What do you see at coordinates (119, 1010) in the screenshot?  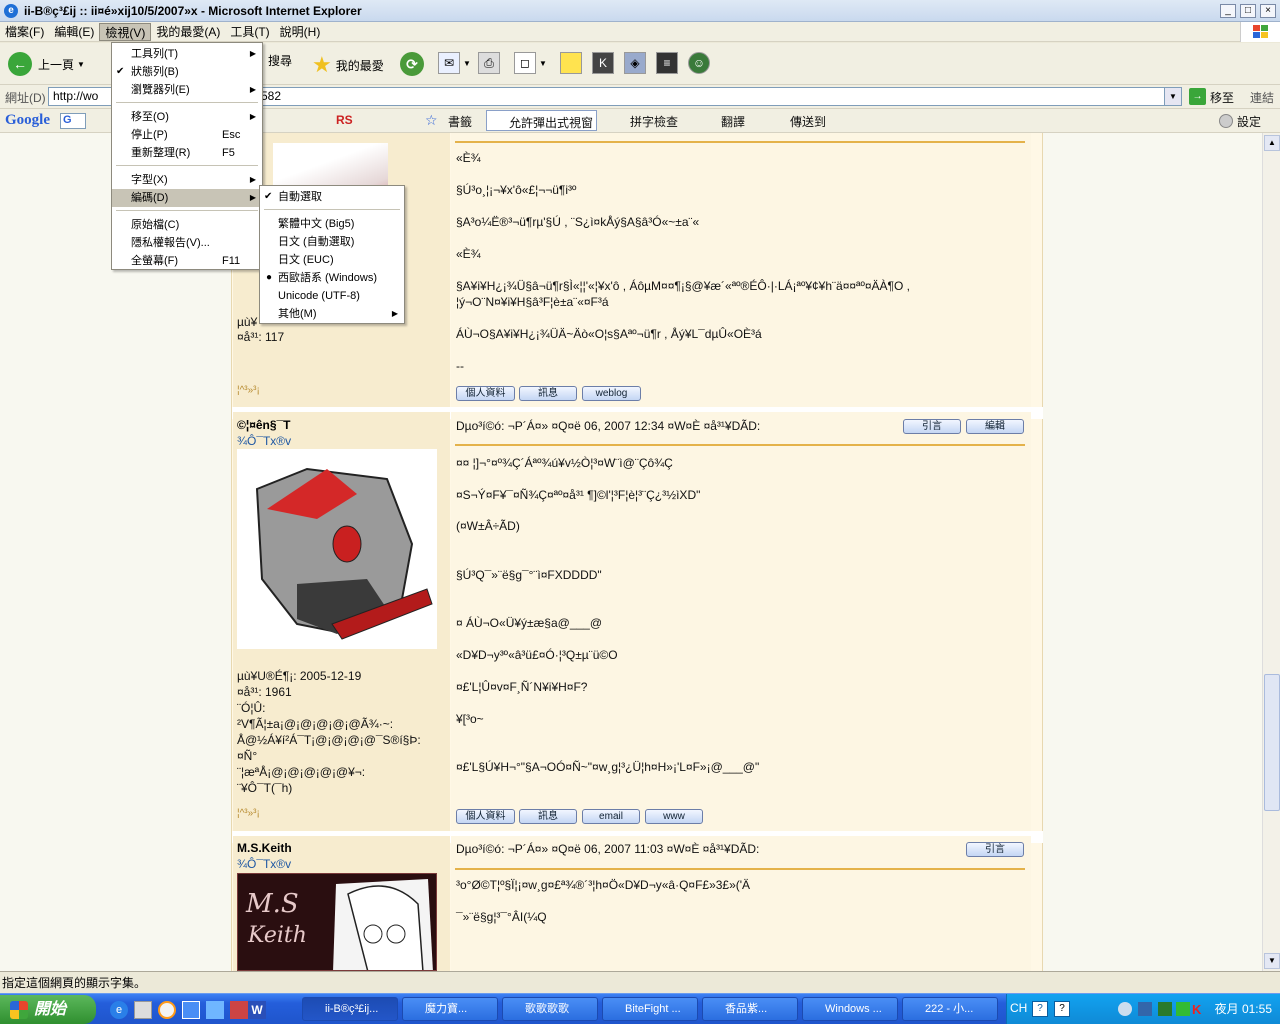 I see `quicklaunch-ie-icon: e` at bounding box center [119, 1010].